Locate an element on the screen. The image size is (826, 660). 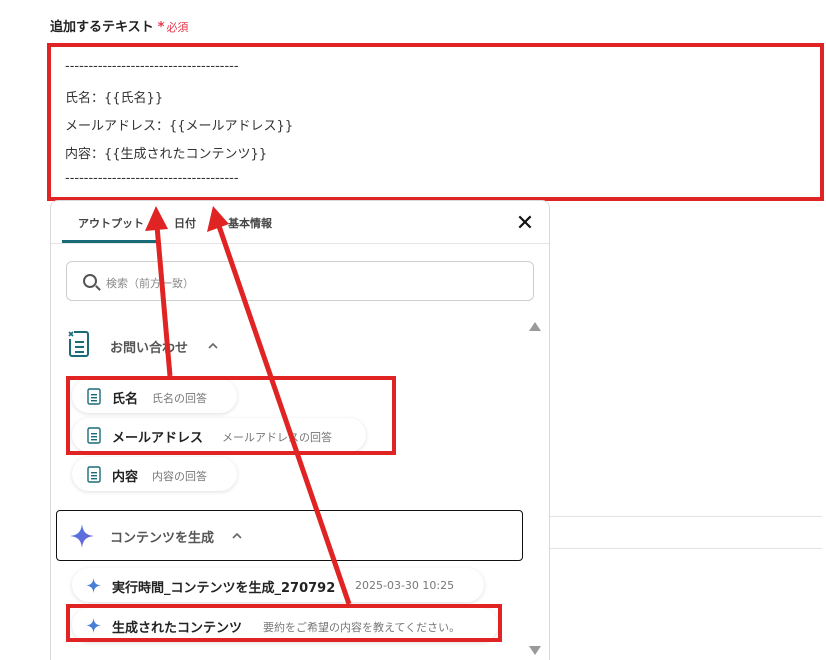
form-doc-icon is located at coordinates (78, 344).